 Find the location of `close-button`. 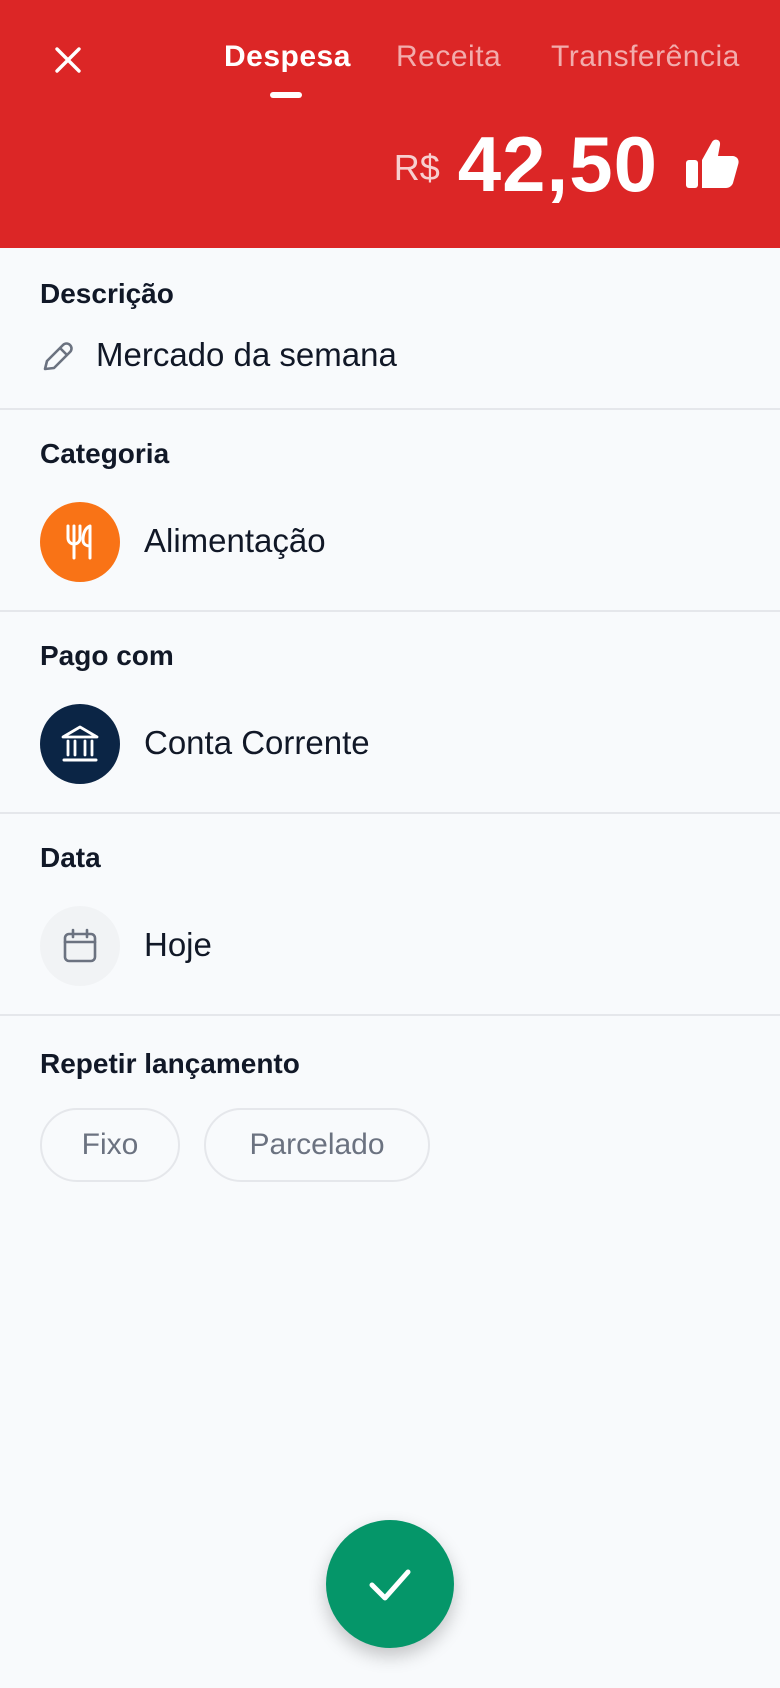

close-button is located at coordinates (68, 60).